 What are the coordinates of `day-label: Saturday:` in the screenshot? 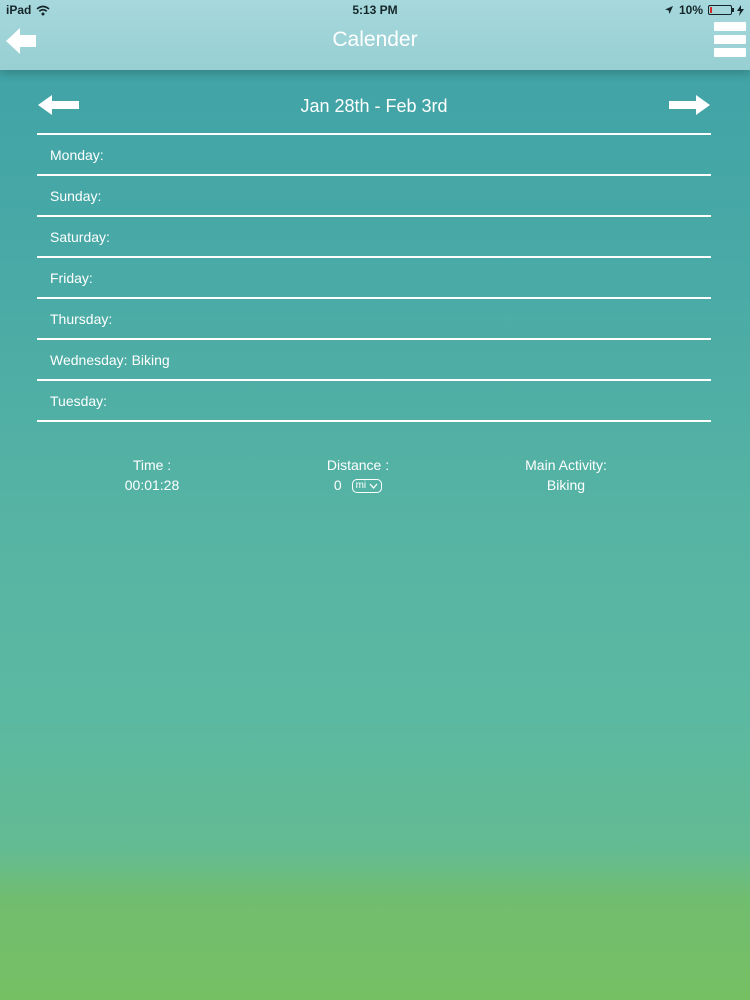 It's located at (80, 236).